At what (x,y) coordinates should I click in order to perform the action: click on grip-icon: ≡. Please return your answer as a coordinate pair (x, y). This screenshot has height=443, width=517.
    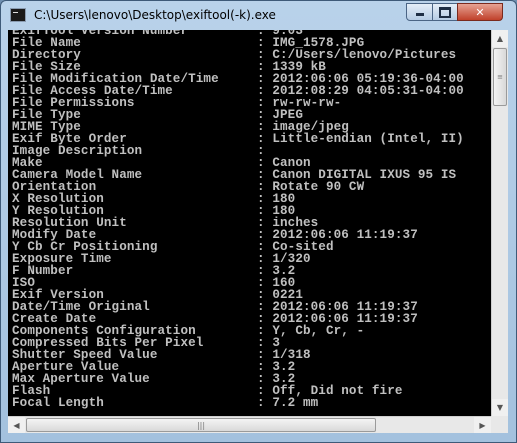
    Looking at the image, I should click on (500, 77).